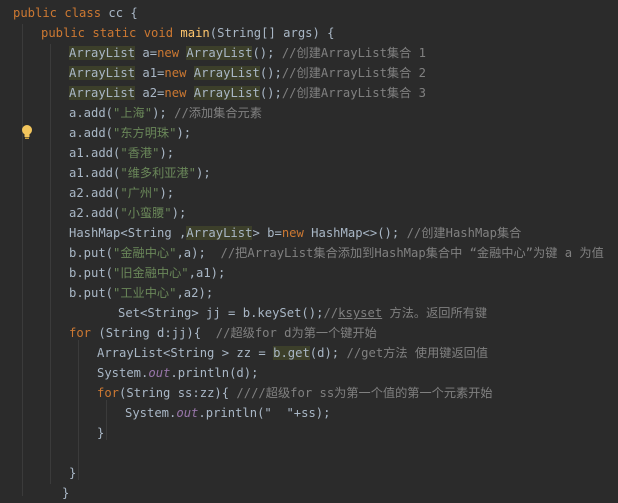  I want to click on code-line: System.out.println(" "+ss);, so click(227, 413).